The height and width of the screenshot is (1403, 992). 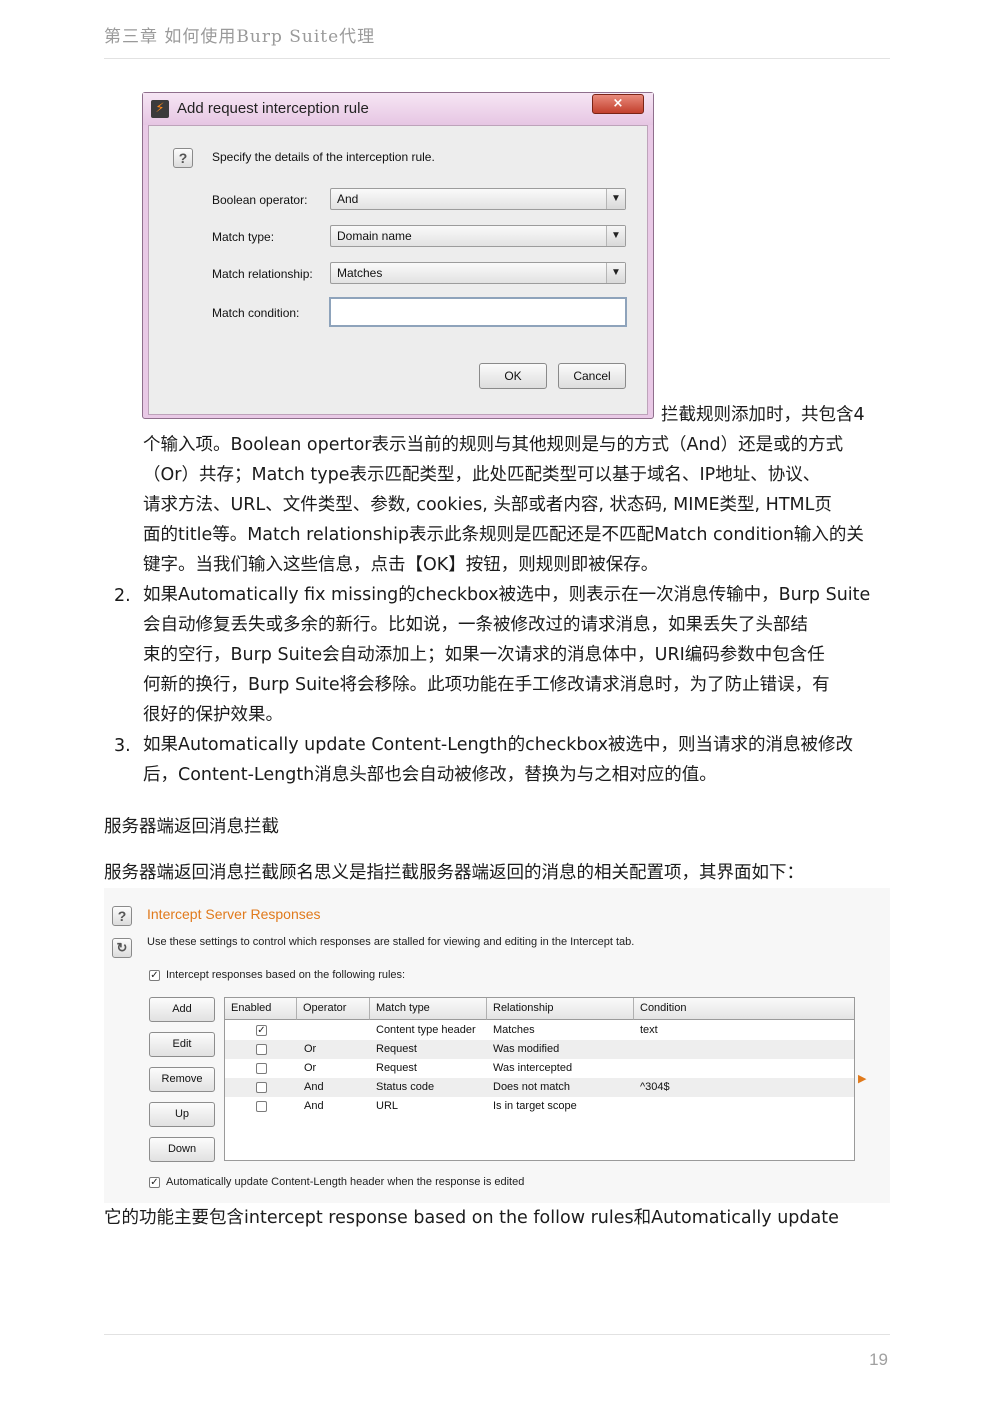 What do you see at coordinates (182, 1009) in the screenshot?
I see `add-button: Add` at bounding box center [182, 1009].